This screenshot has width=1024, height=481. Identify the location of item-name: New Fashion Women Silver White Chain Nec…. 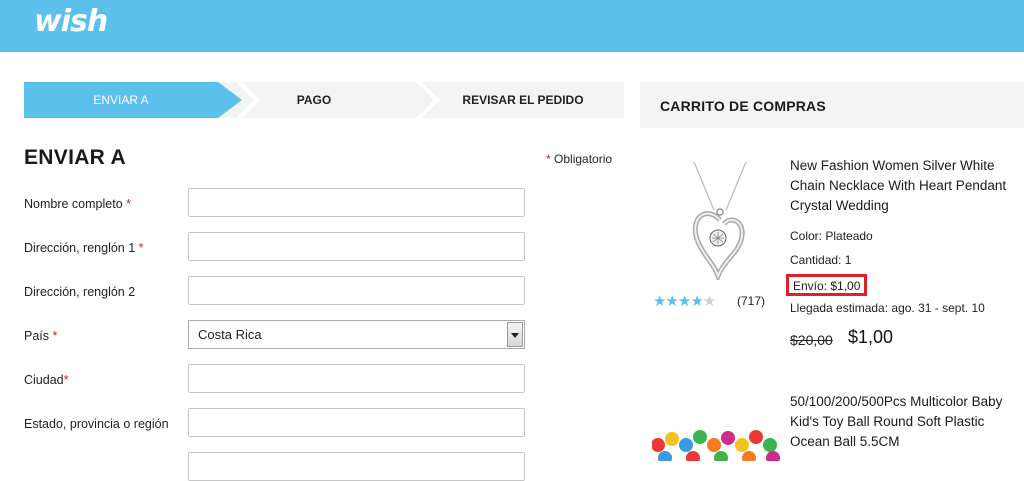
(905, 186).